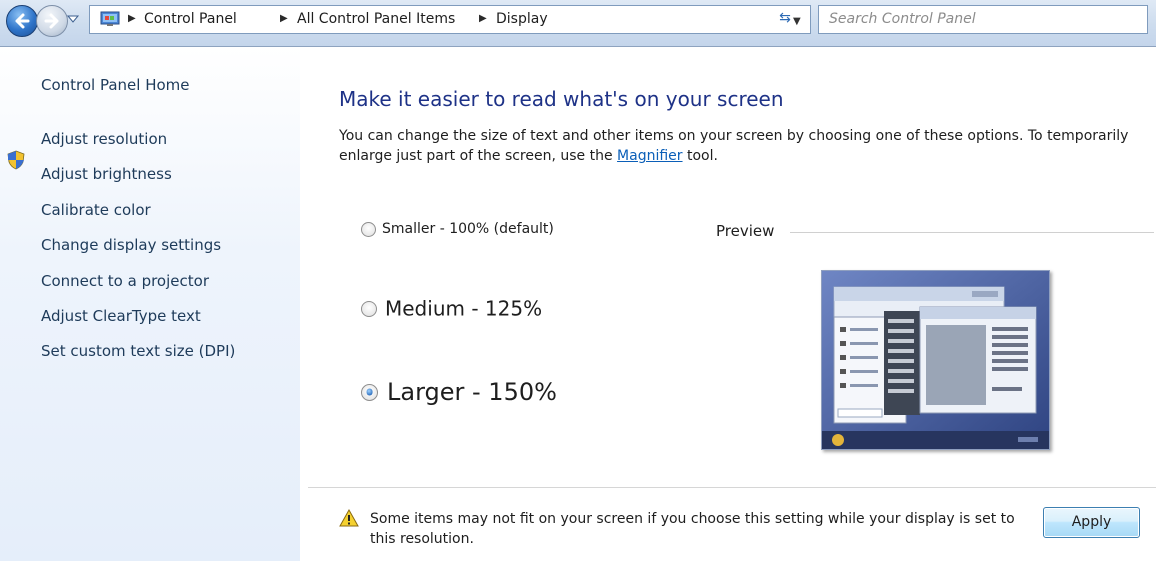  Describe the element at coordinates (16, 160) in the screenshot. I see `uac-shield-icon` at that location.